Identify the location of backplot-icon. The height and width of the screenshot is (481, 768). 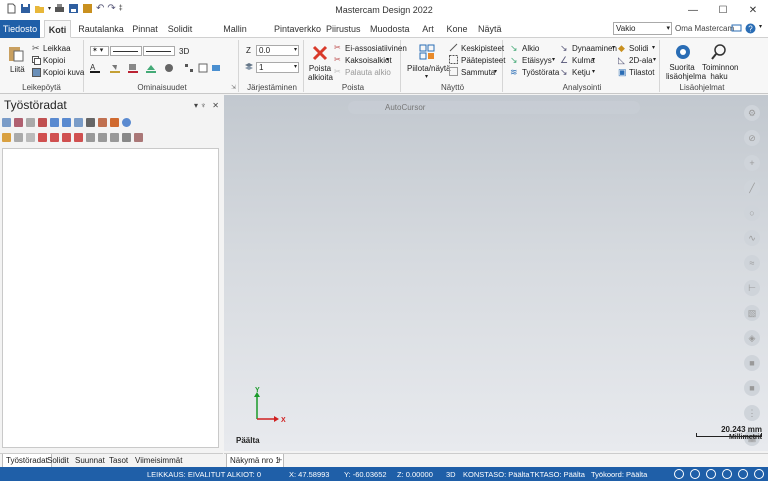
(54, 122).